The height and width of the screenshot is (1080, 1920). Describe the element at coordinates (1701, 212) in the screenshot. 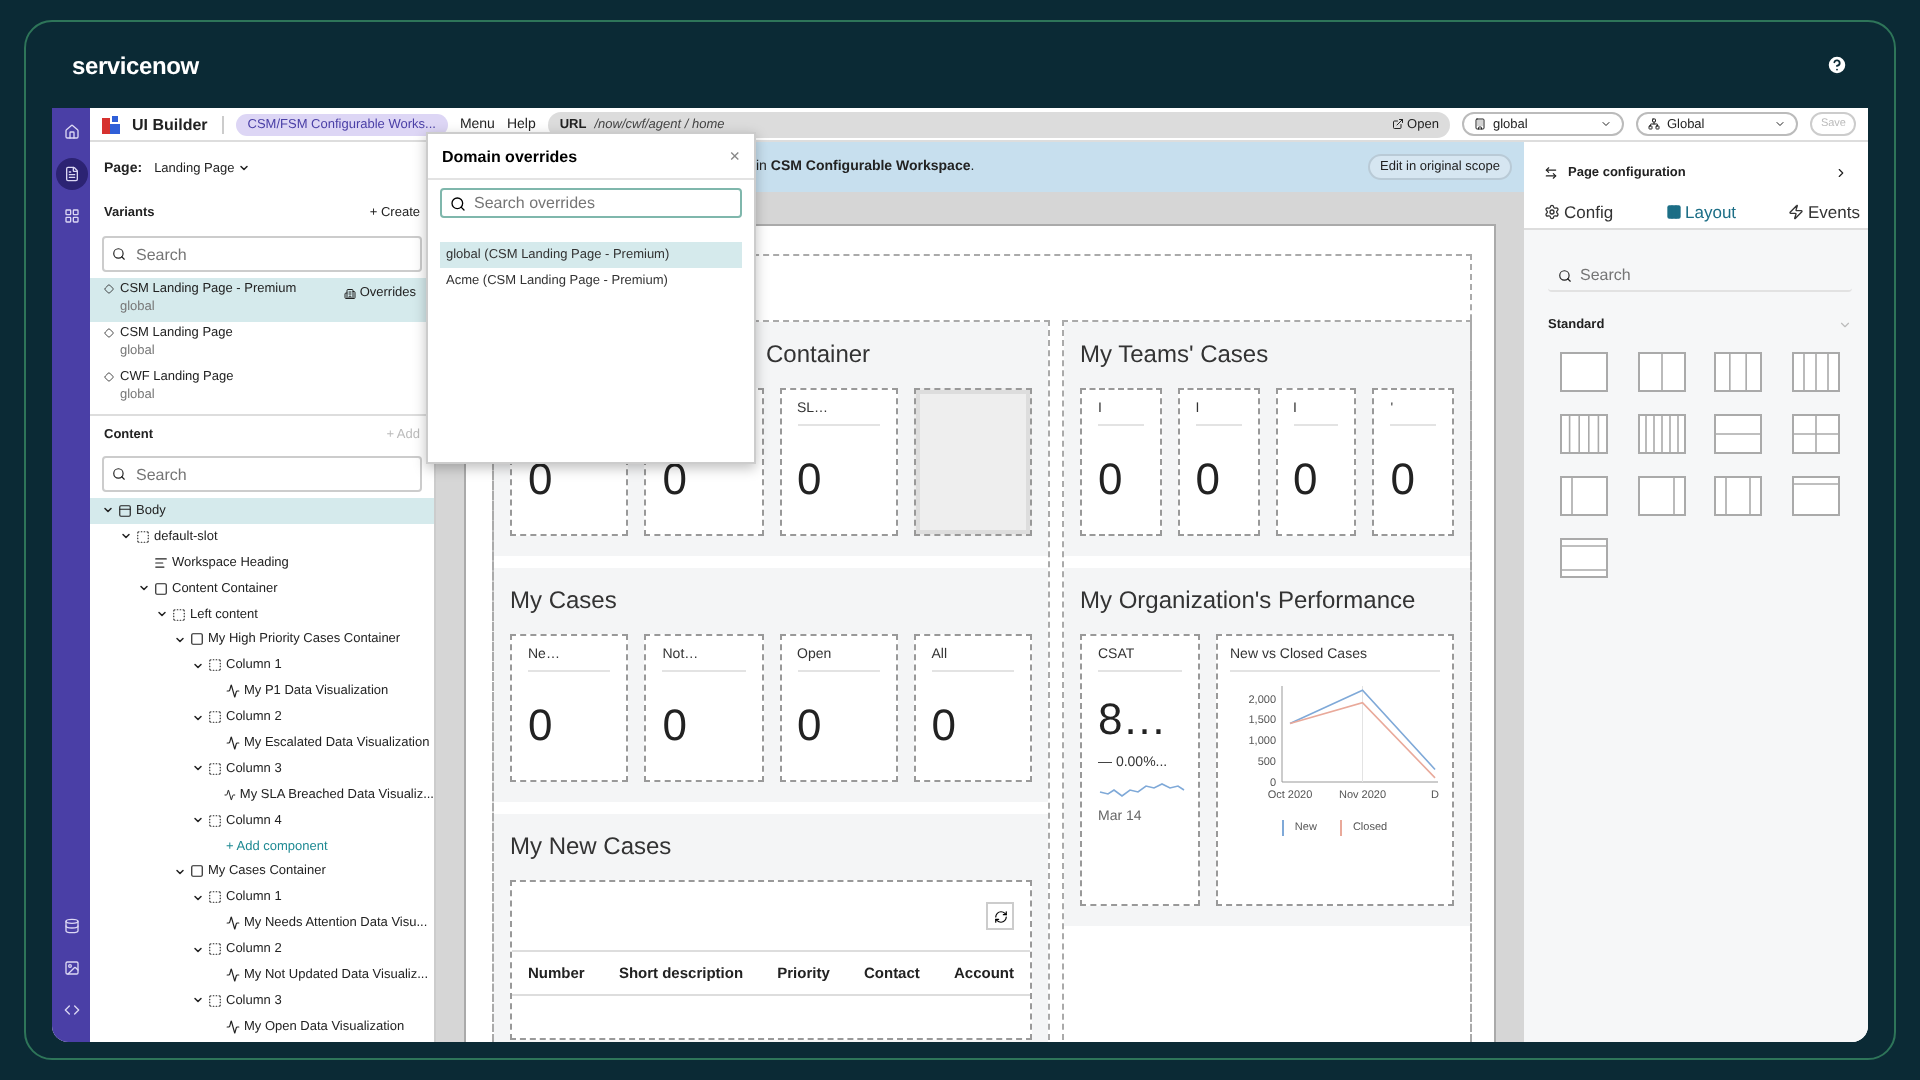

I see `panel-tab: Layout` at that location.